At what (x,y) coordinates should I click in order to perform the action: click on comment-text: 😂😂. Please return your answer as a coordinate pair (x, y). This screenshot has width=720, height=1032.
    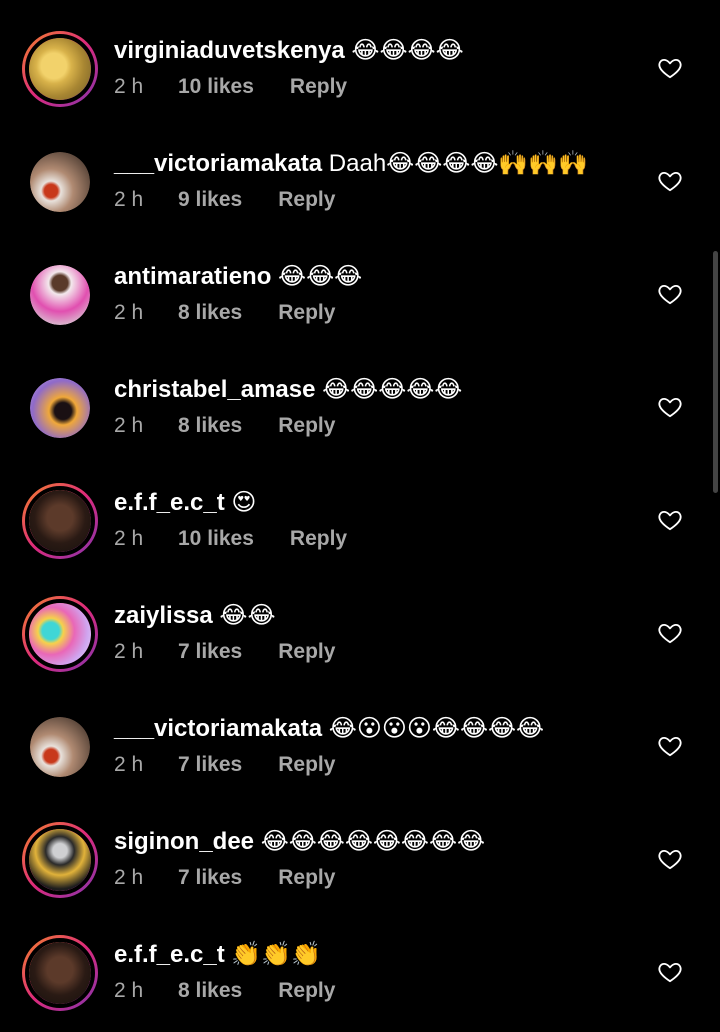
    Looking at the image, I should click on (244, 615).